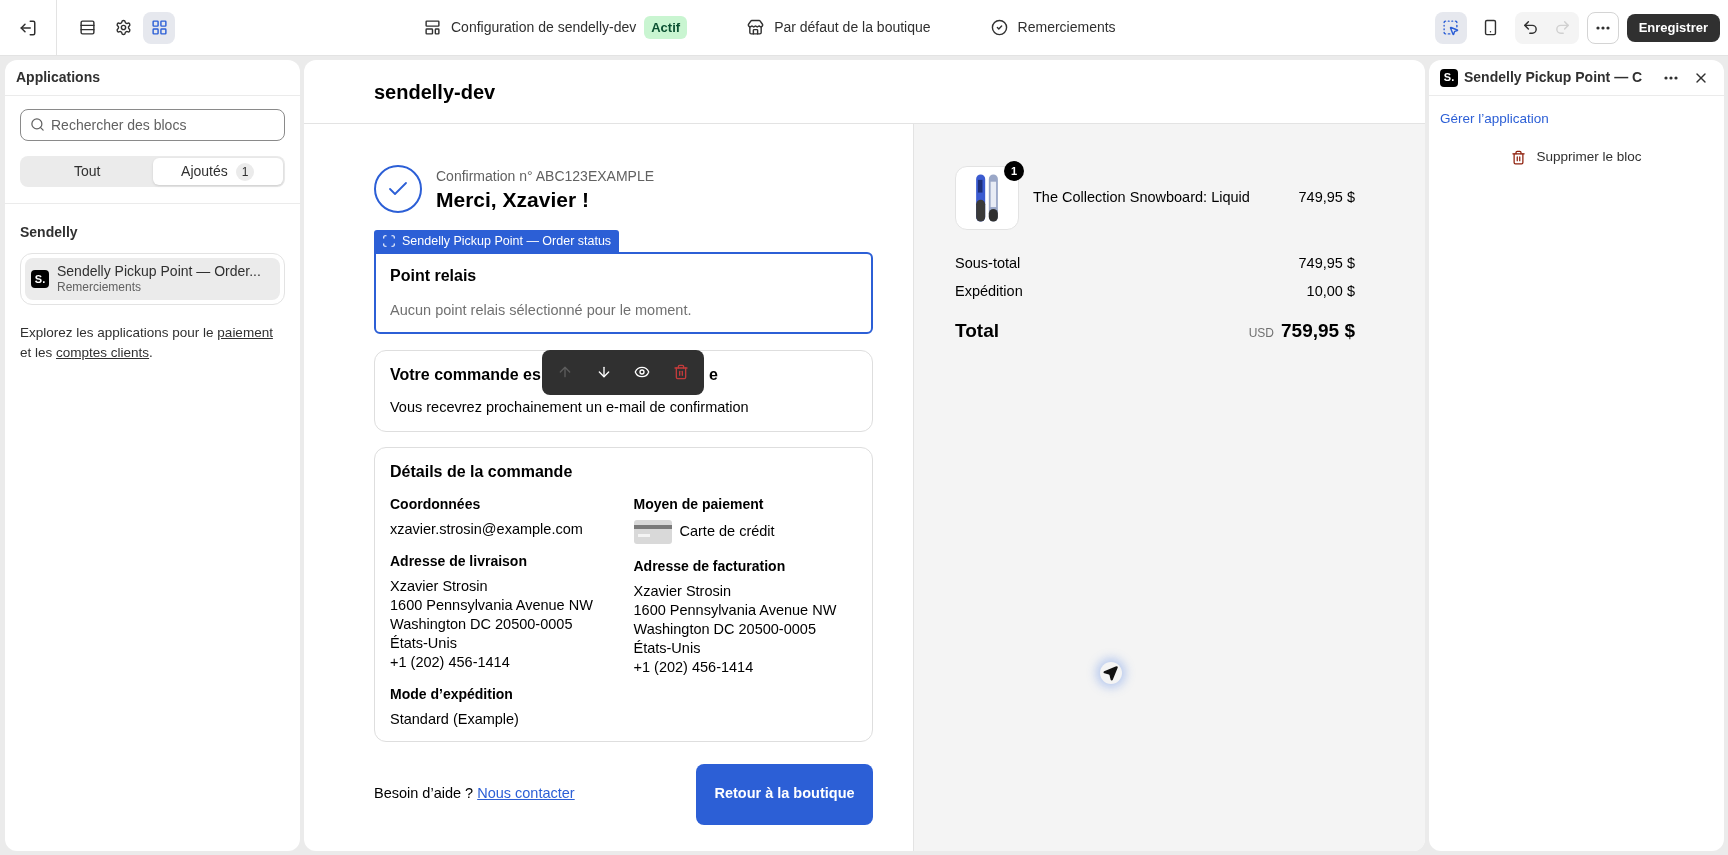  What do you see at coordinates (570, 407) in the screenshot?
I see `card-text: Vous recevrez prochainement un e-mail de confirmation` at bounding box center [570, 407].